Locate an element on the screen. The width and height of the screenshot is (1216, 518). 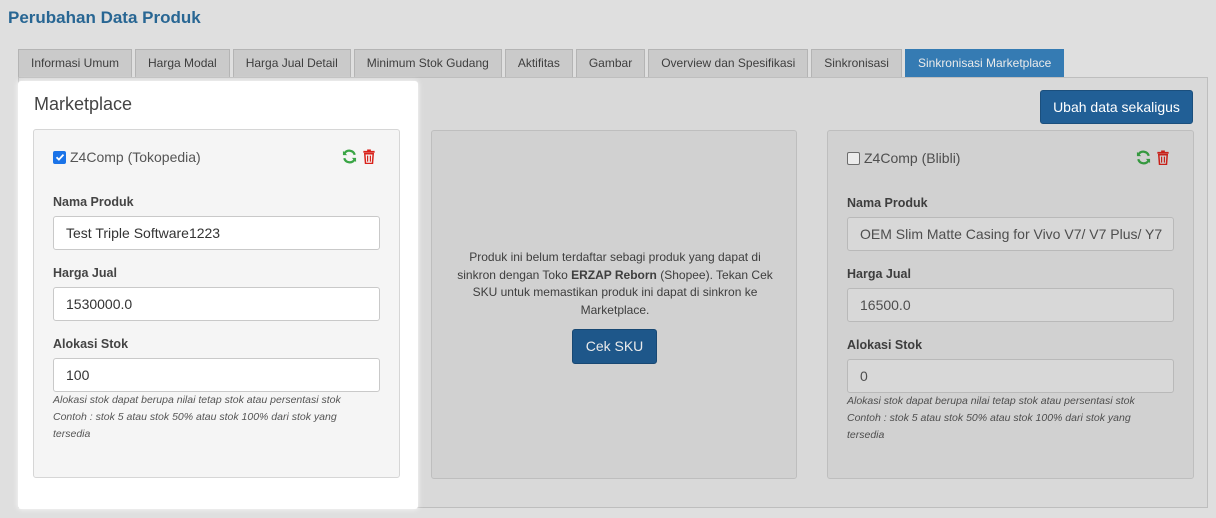
check-icon is located at coordinates (59, 157).